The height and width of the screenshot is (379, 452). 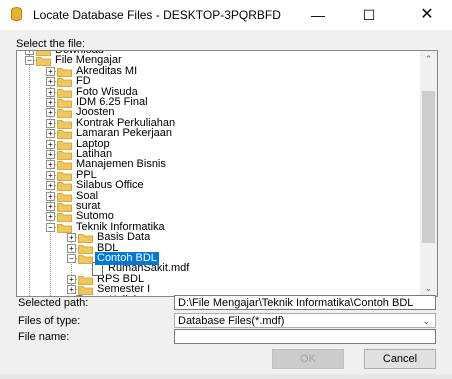 I want to click on scroll-down-arrow: ⌄, so click(x=428, y=288).